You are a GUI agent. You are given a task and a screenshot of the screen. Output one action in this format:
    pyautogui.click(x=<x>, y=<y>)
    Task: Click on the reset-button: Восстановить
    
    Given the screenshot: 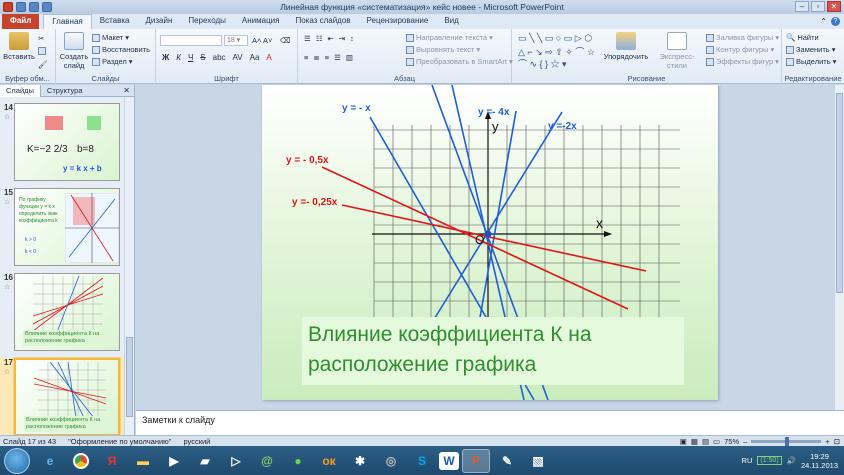 What is the action you would take?
    pyautogui.click(x=121, y=49)
    